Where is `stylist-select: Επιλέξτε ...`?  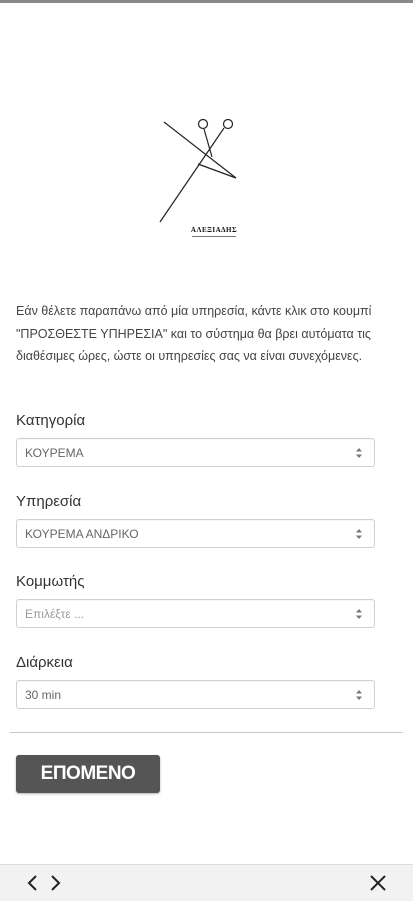 stylist-select: Επιλέξτε ... is located at coordinates (195, 613).